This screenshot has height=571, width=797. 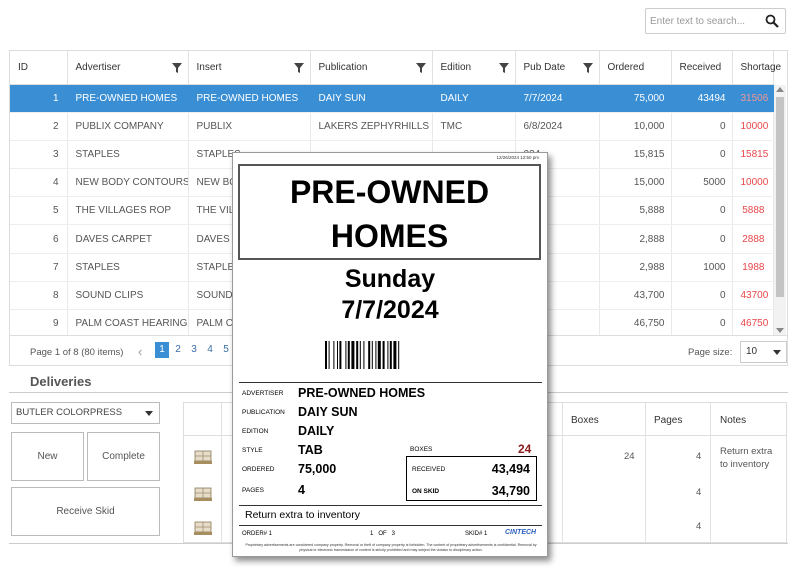 I want to click on row-advertiser: DAVES CARPET, so click(x=128, y=239).